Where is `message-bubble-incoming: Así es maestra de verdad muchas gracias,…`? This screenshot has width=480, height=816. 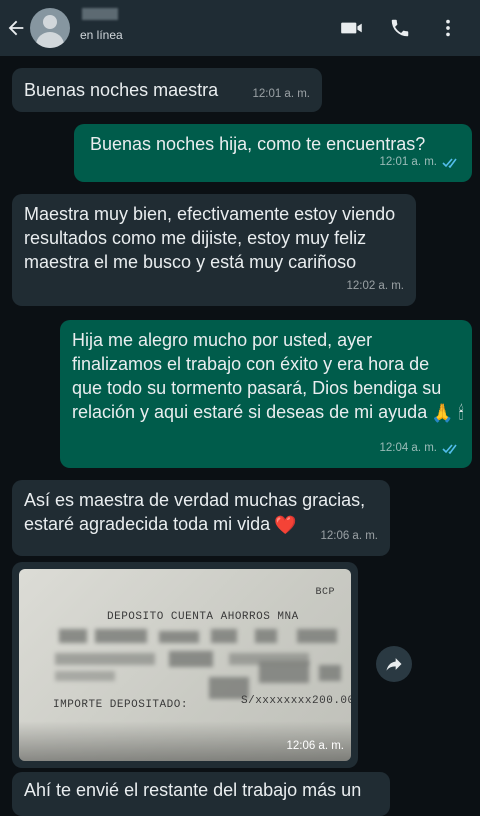 message-bubble-incoming: Así es maestra de verdad muchas gracias,… is located at coordinates (201, 518).